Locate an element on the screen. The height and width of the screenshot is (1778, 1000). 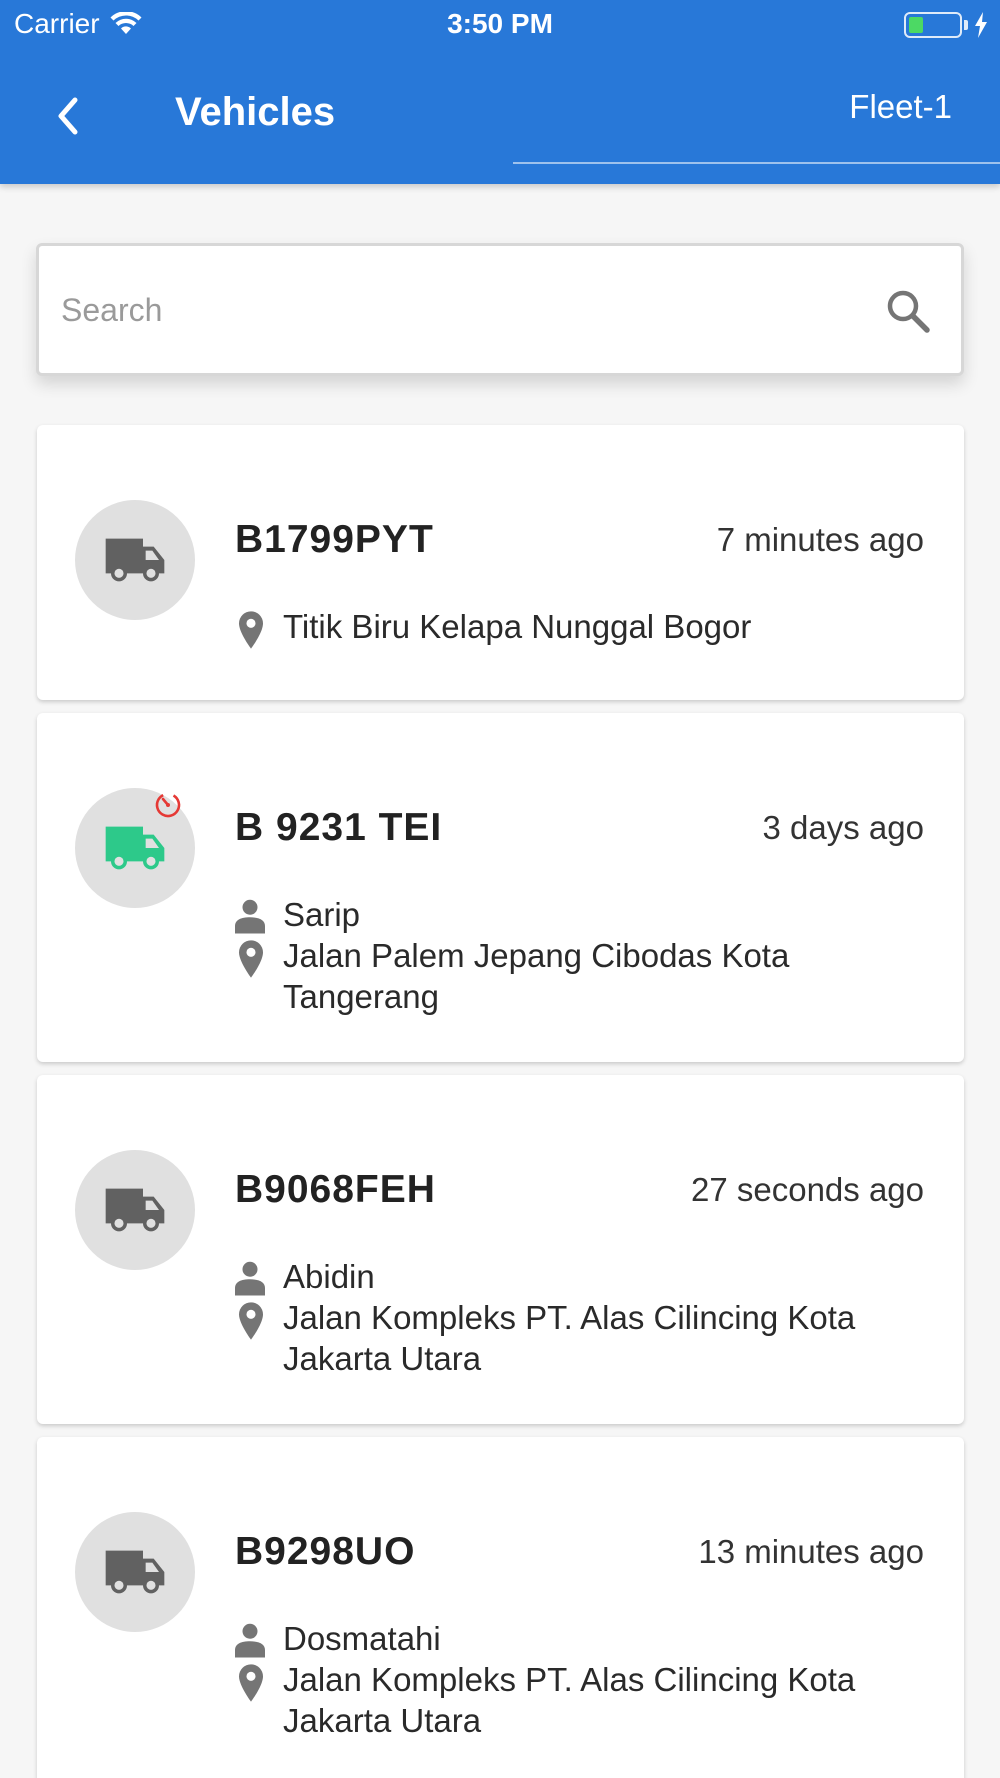
battery-indicator is located at coordinates (946, 25).